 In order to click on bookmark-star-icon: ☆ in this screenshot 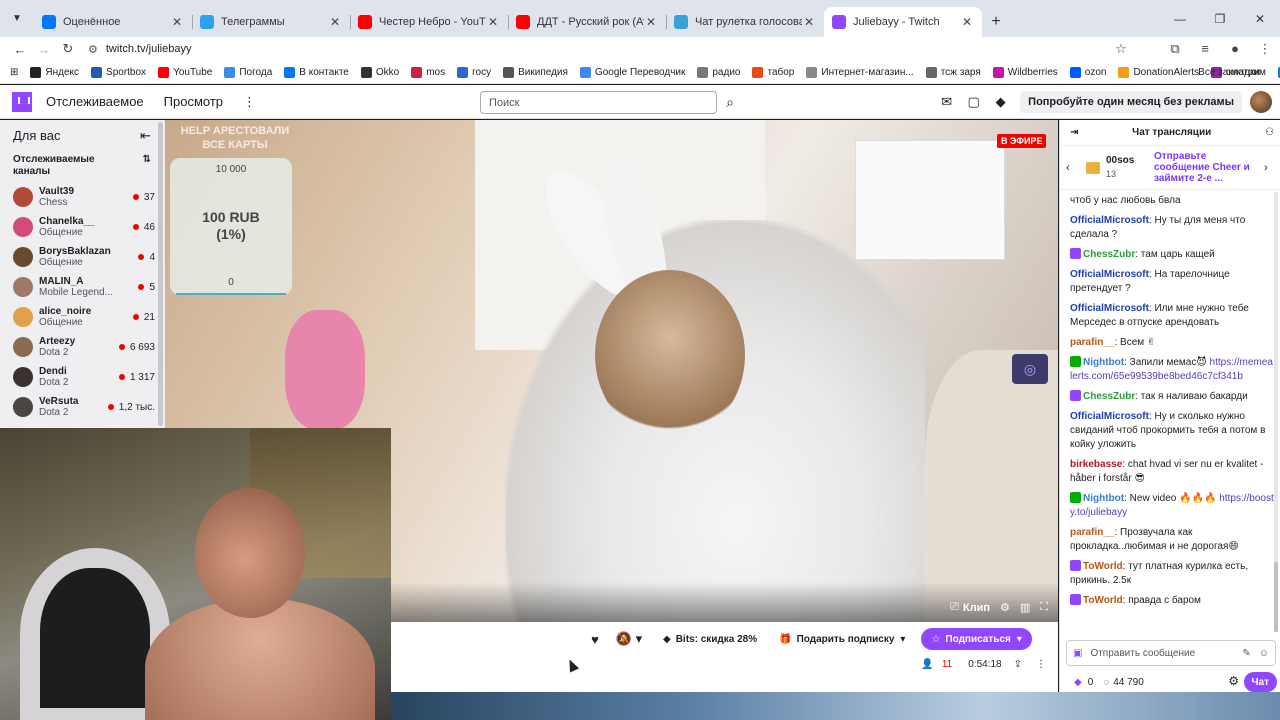, I will do `click(1121, 49)`.